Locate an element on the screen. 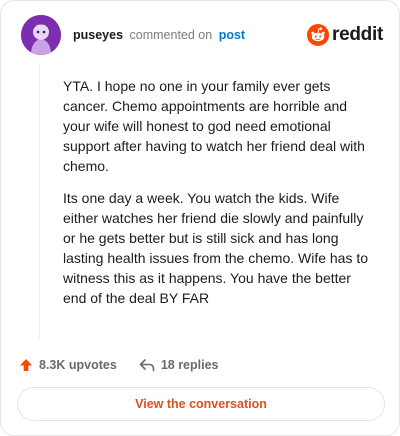 The width and height of the screenshot is (400, 436). upvote-count: 8.3K upvotes is located at coordinates (78, 365).